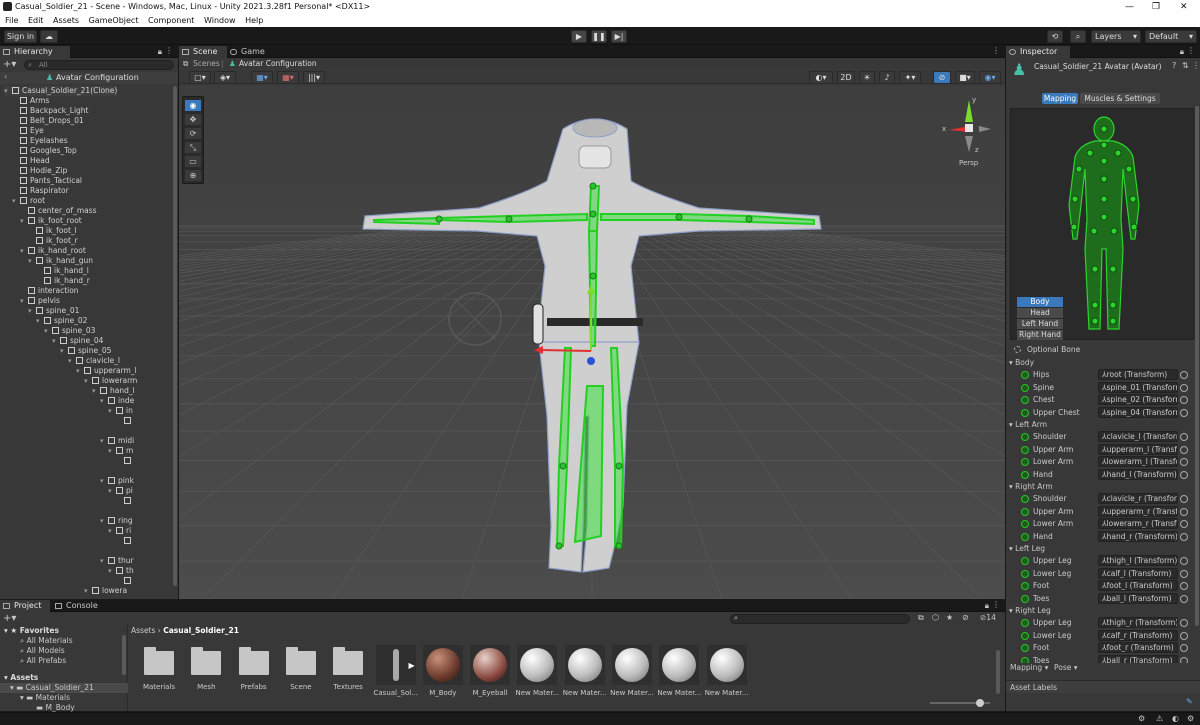 This screenshot has width=1200, height=725. Describe the element at coordinates (49, 291) in the screenshot. I see `hierarchy-item: interaction` at that location.